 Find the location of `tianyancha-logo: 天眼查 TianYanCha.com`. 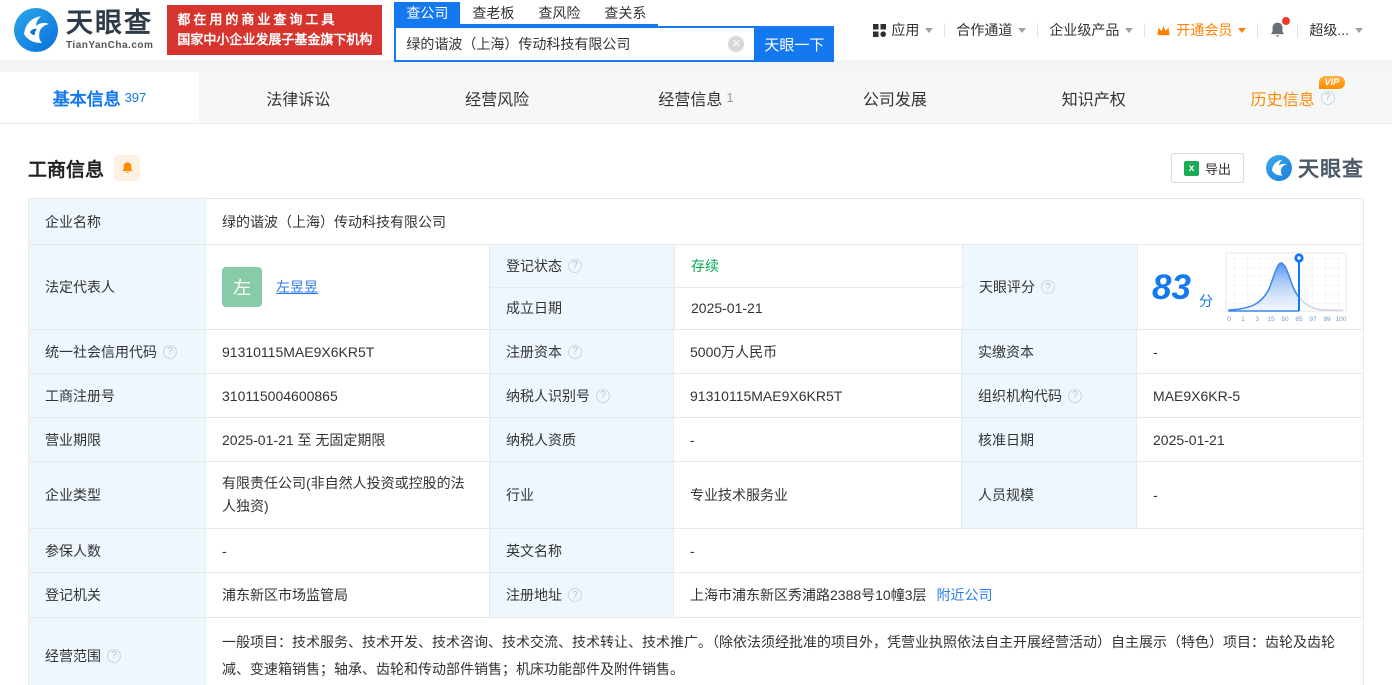

tianyancha-logo: 天眼查 TianYanCha.com is located at coordinates (83, 30).